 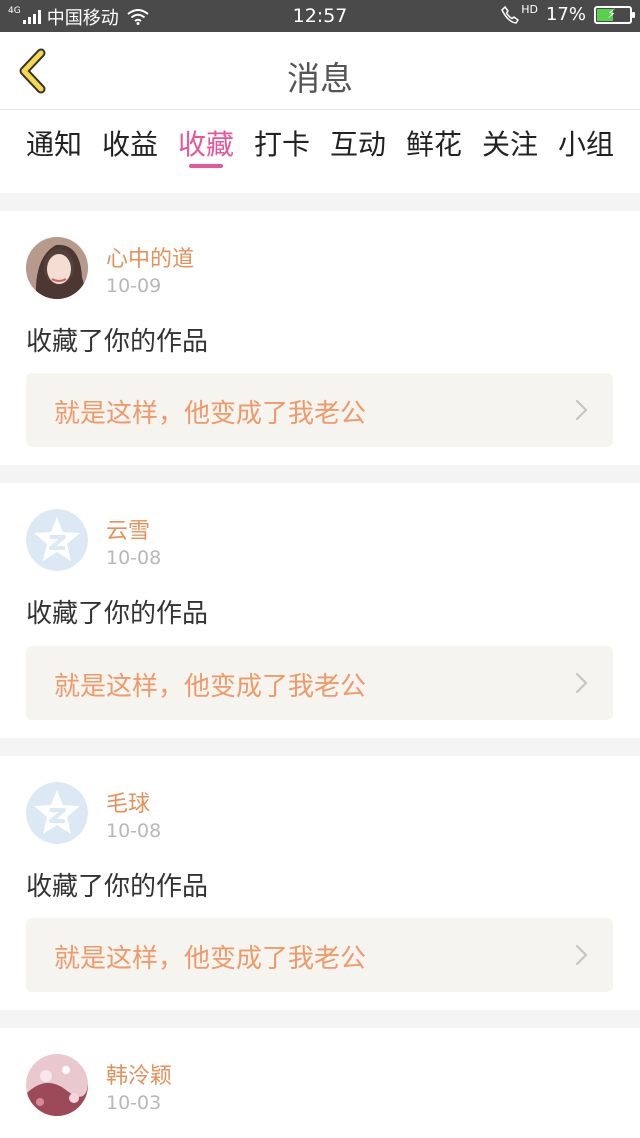 I want to click on status-right: HD 17% ⚡, so click(x=568, y=14).